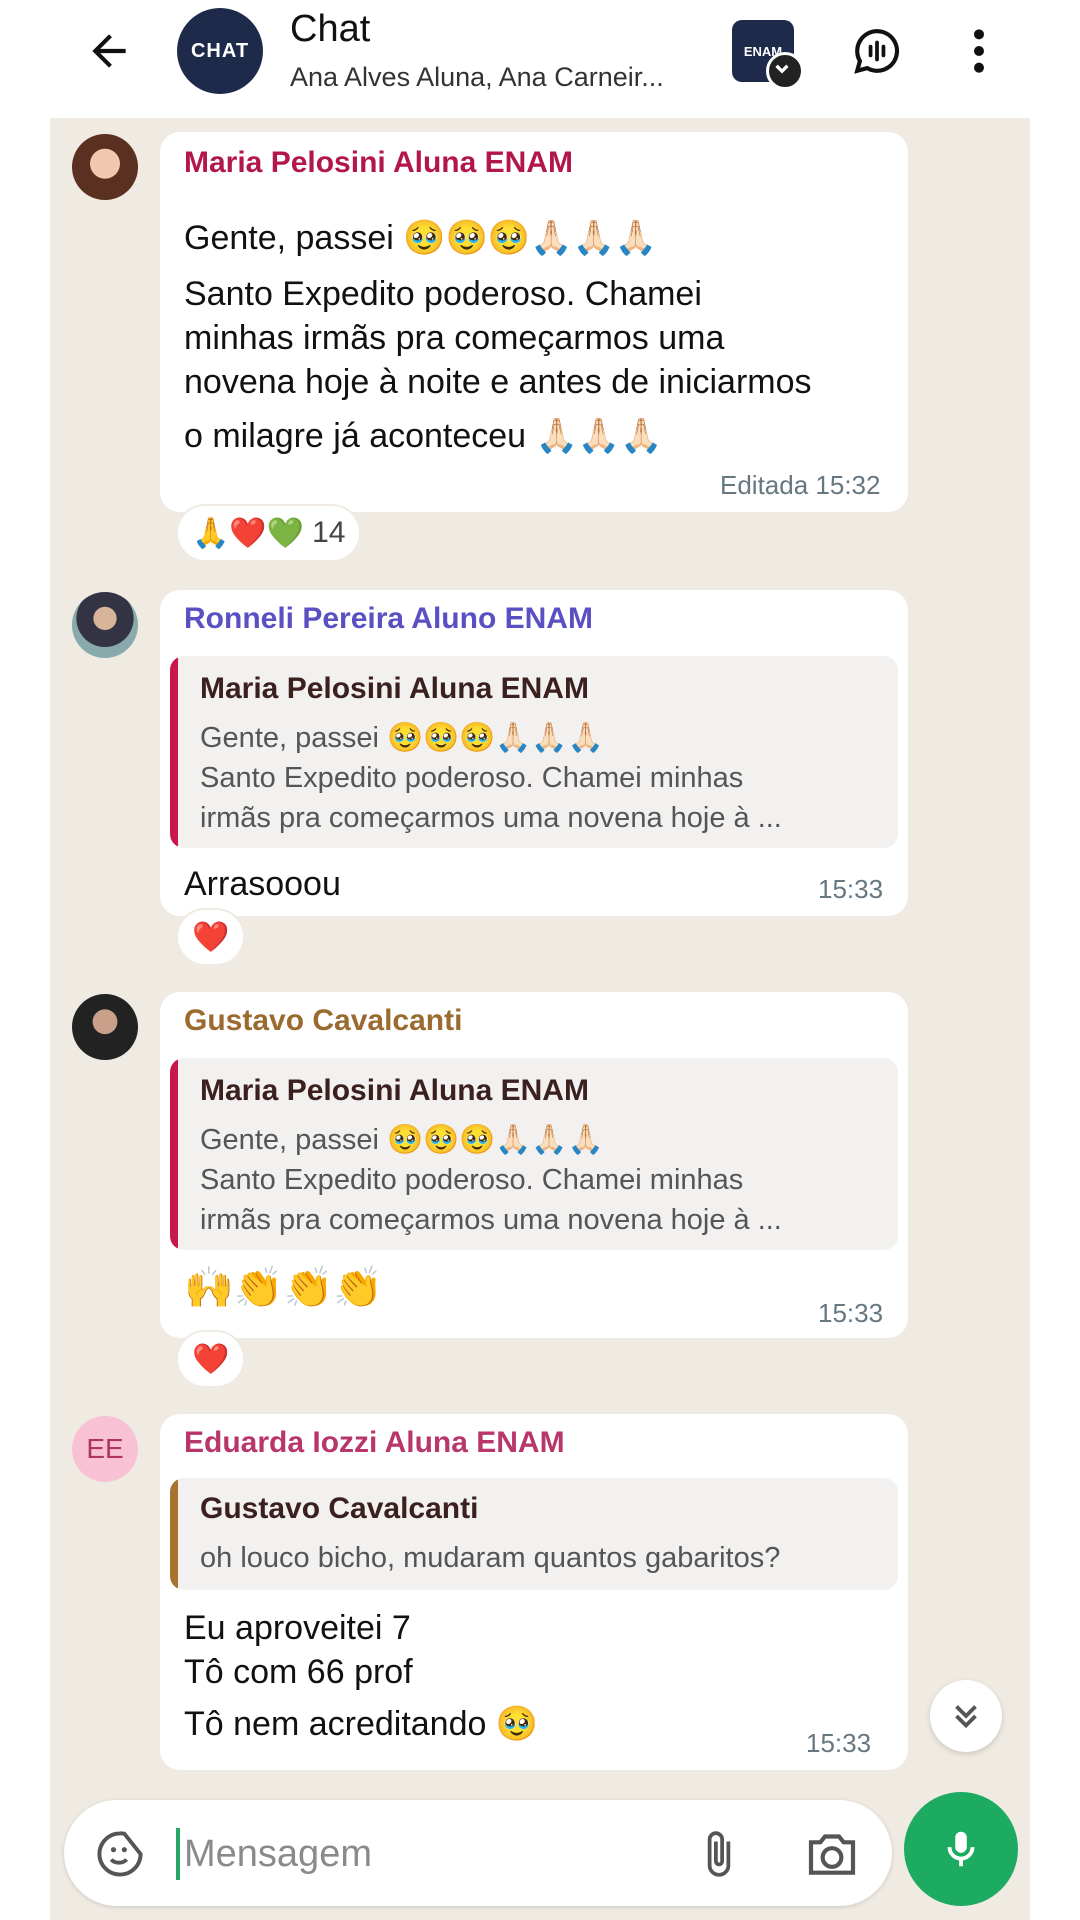 The width and height of the screenshot is (1080, 1920). Describe the element at coordinates (178, 1854) in the screenshot. I see `text-cursor` at that location.